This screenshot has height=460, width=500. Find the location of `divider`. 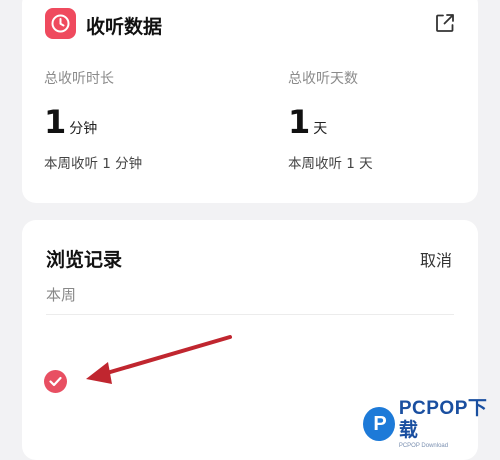

divider is located at coordinates (250, 314).